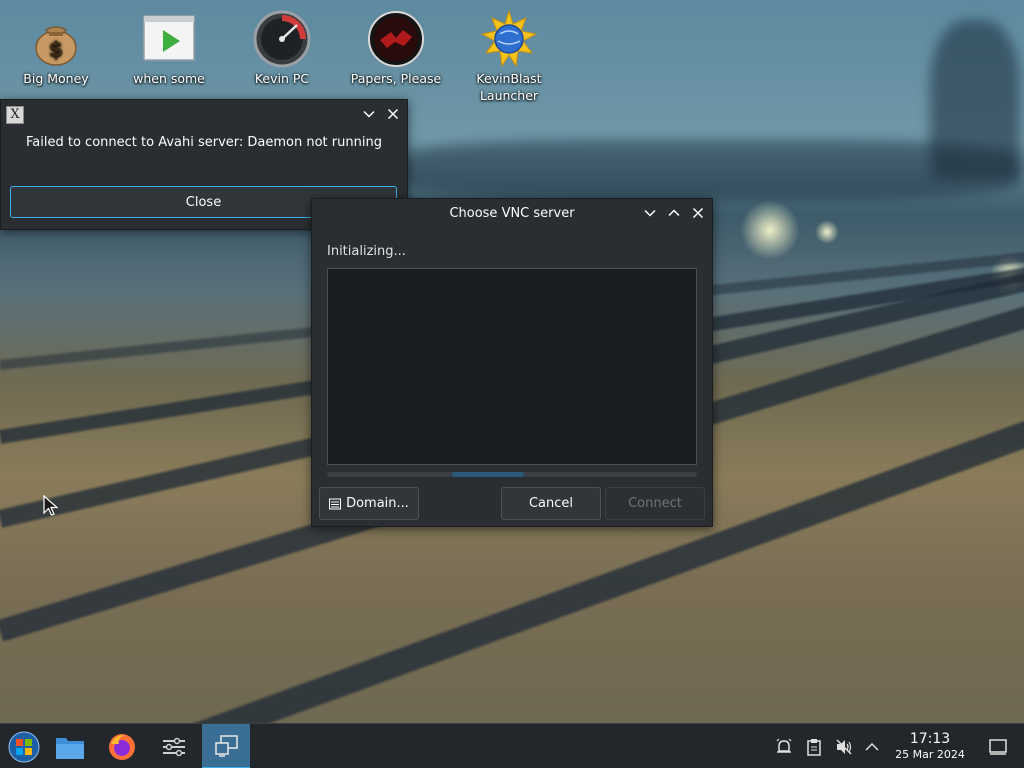 The height and width of the screenshot is (768, 1024). I want to click on show-desktop-button, so click(998, 747).